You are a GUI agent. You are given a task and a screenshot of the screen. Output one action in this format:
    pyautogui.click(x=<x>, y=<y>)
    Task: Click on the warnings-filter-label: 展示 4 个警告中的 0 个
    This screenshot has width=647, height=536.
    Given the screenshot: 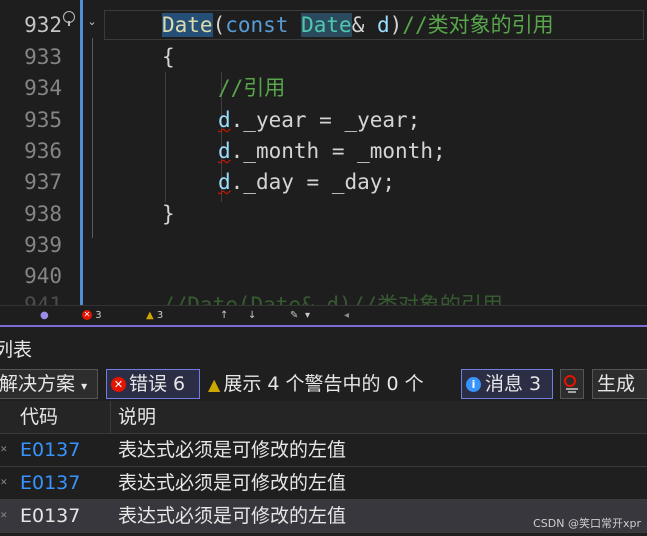 What is the action you would take?
    pyautogui.click(x=323, y=384)
    